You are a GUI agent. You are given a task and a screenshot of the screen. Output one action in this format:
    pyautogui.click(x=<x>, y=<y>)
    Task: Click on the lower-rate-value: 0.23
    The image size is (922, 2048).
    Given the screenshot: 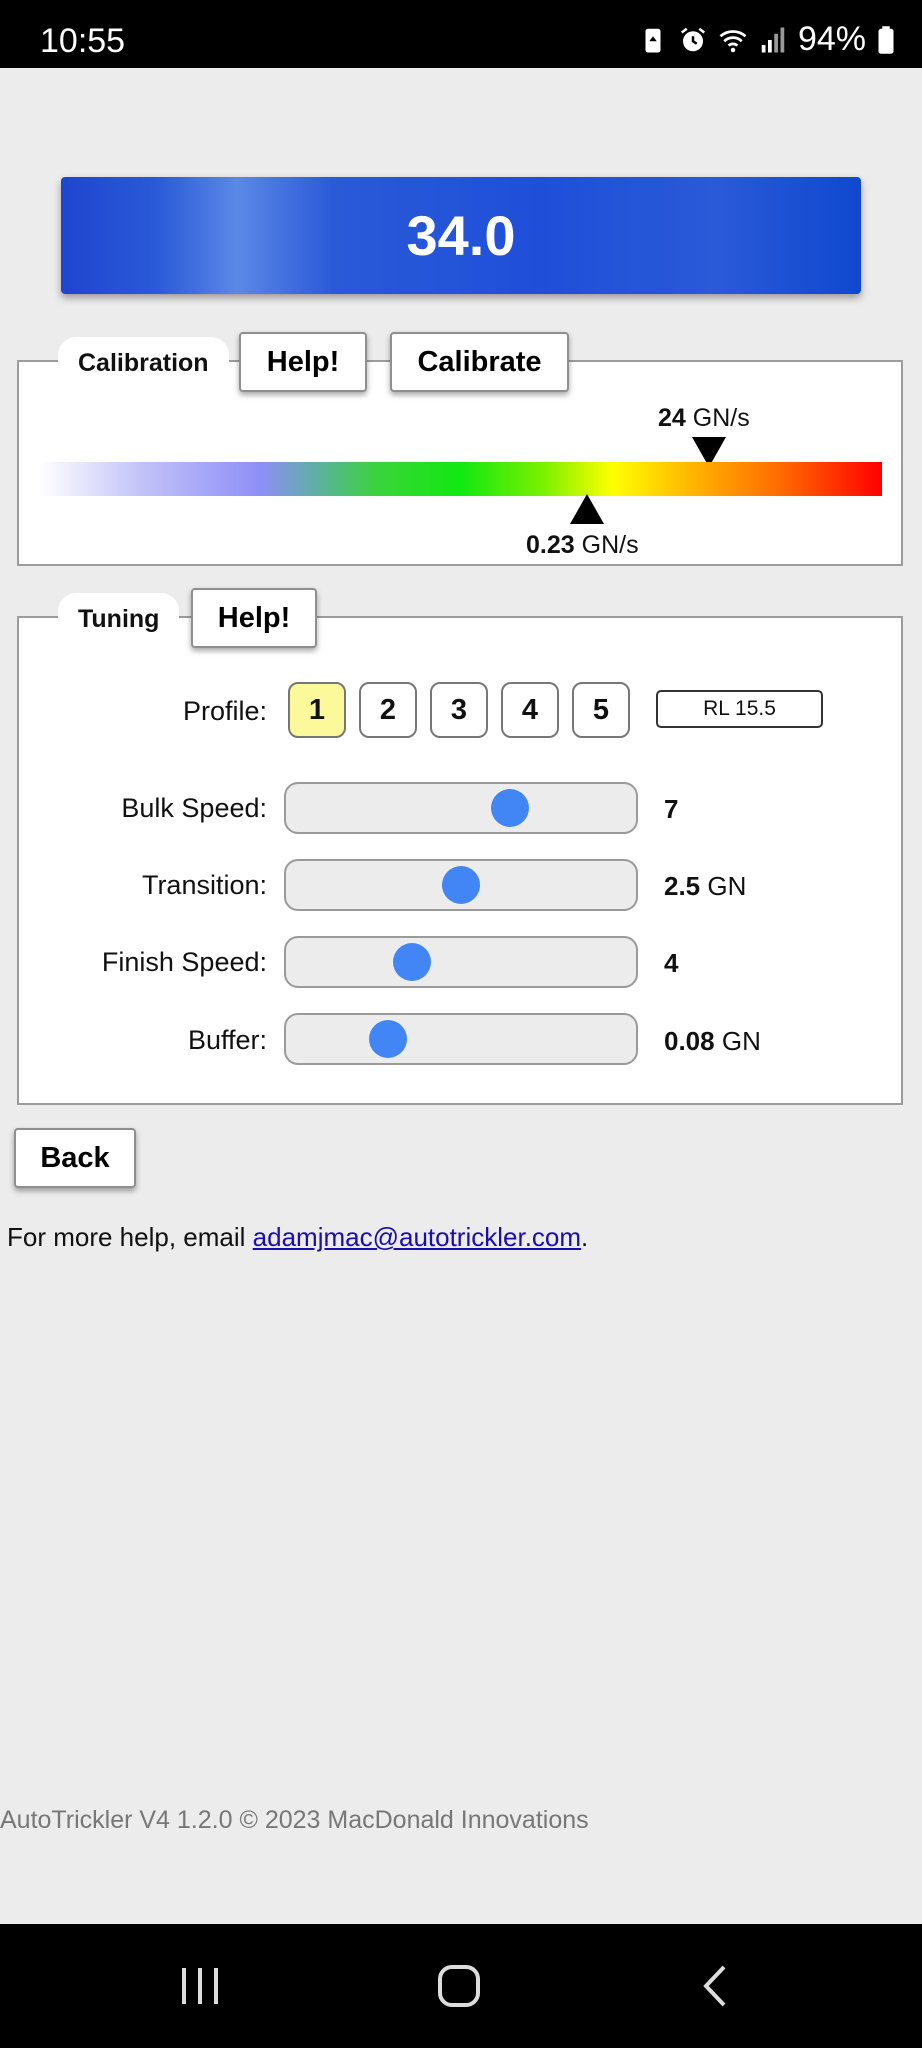 What is the action you would take?
    pyautogui.click(x=550, y=545)
    